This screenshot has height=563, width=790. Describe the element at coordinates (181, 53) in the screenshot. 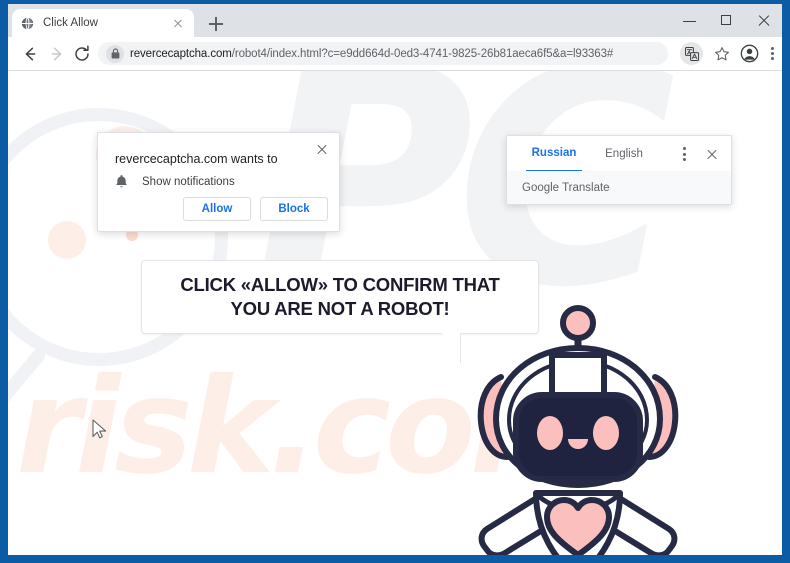

I see `url-host: revercecaptcha.com` at that location.